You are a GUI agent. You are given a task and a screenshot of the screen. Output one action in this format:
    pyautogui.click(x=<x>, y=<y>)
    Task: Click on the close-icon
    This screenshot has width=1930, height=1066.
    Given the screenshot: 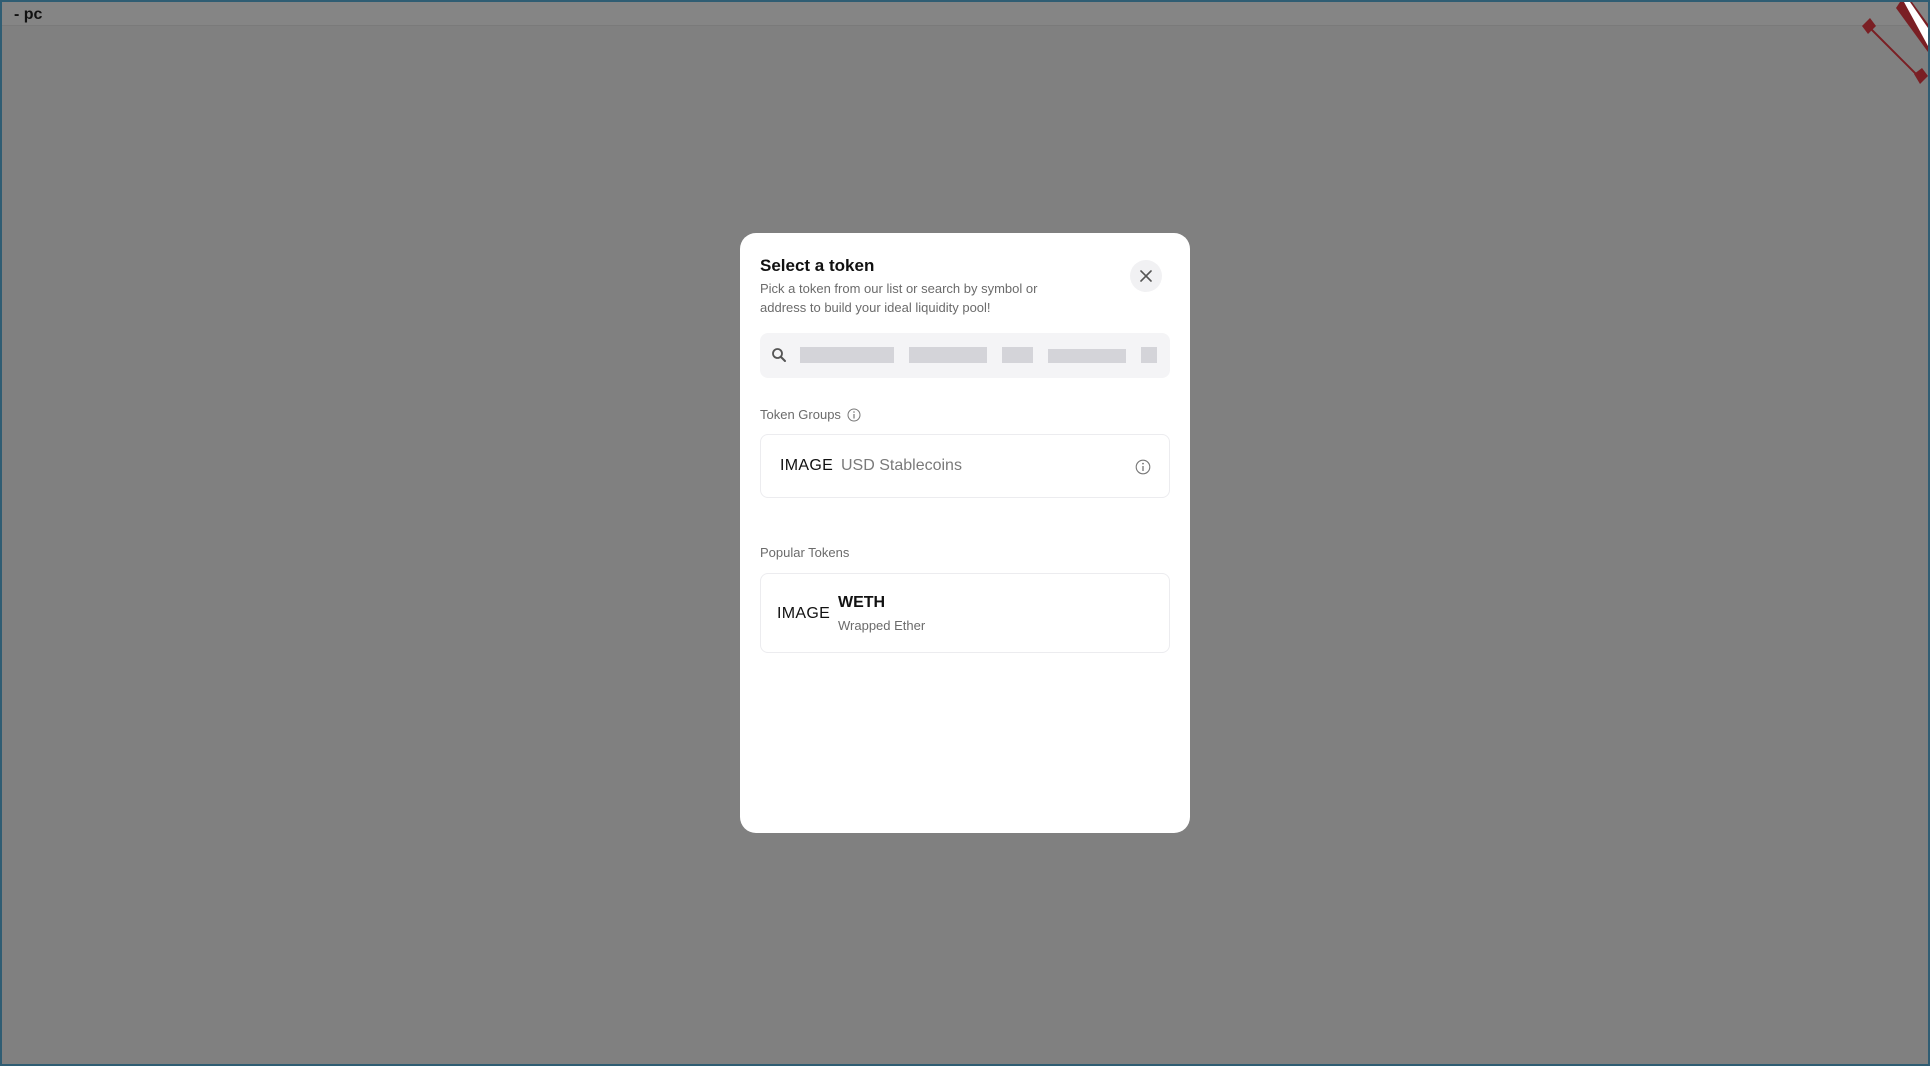 What is the action you would take?
    pyautogui.click(x=1146, y=276)
    